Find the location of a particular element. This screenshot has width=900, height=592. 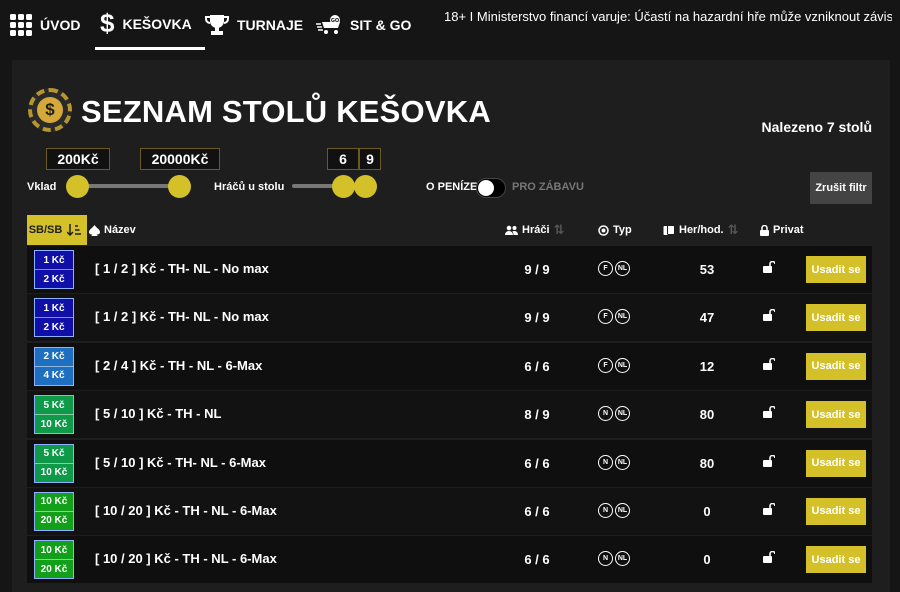

lock-icon is located at coordinates (764, 230).